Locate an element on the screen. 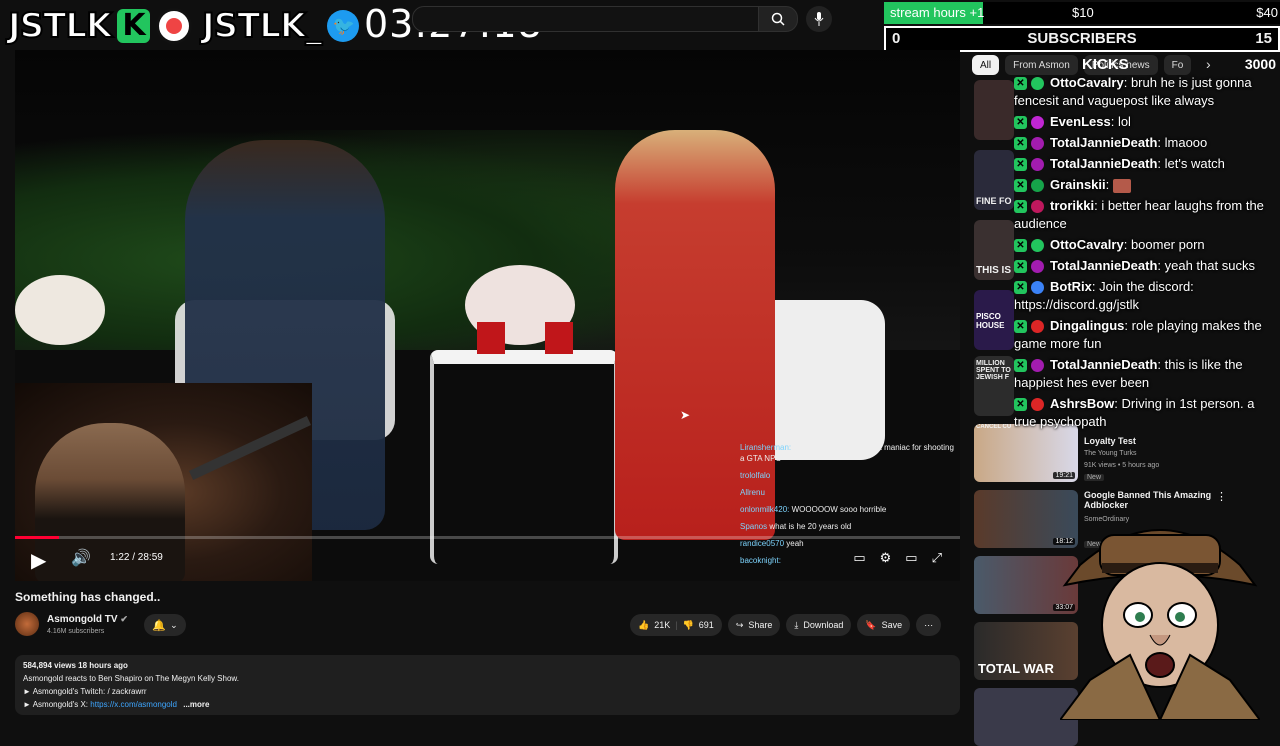  voice-search-button is located at coordinates (819, 19).